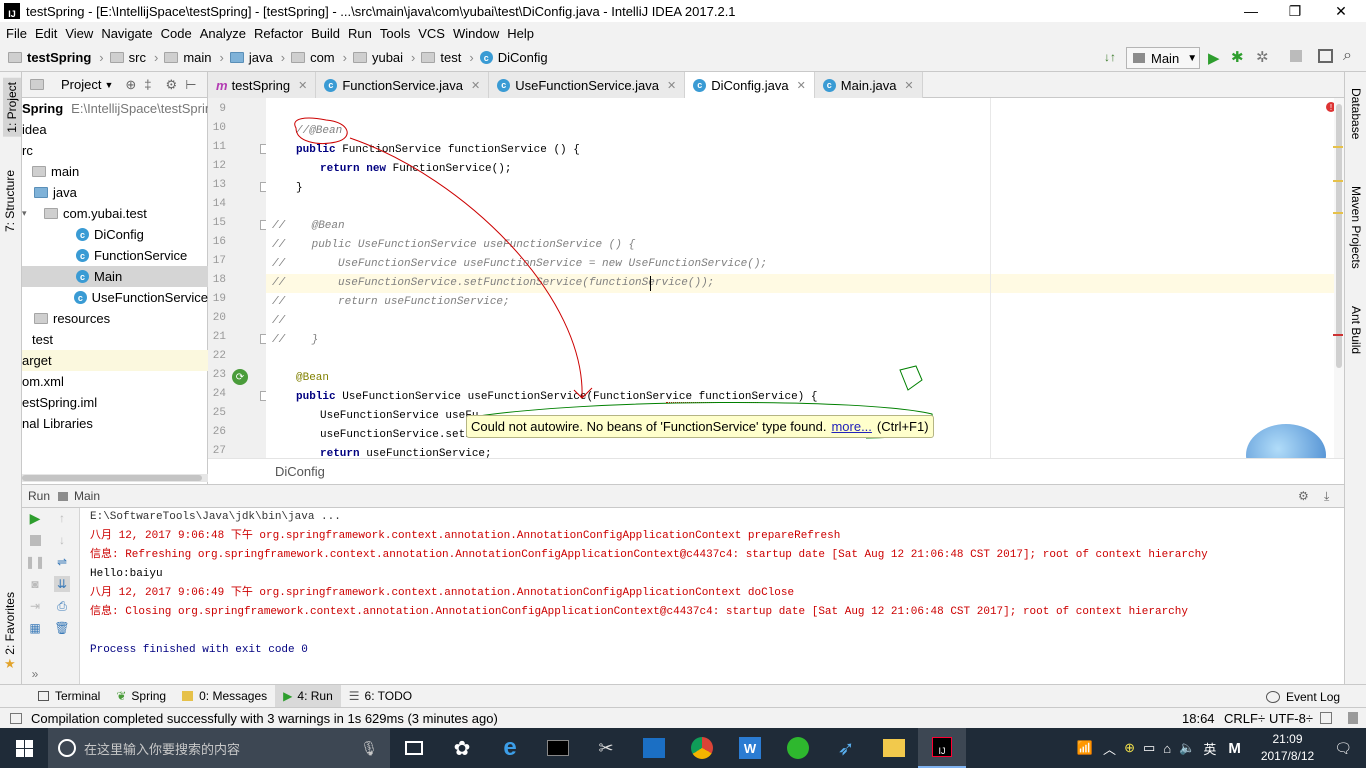  Describe the element at coordinates (120, 108) in the screenshot. I see `tree-item-project-root: Spring E:\IntellijSpace\testSpring` at that location.